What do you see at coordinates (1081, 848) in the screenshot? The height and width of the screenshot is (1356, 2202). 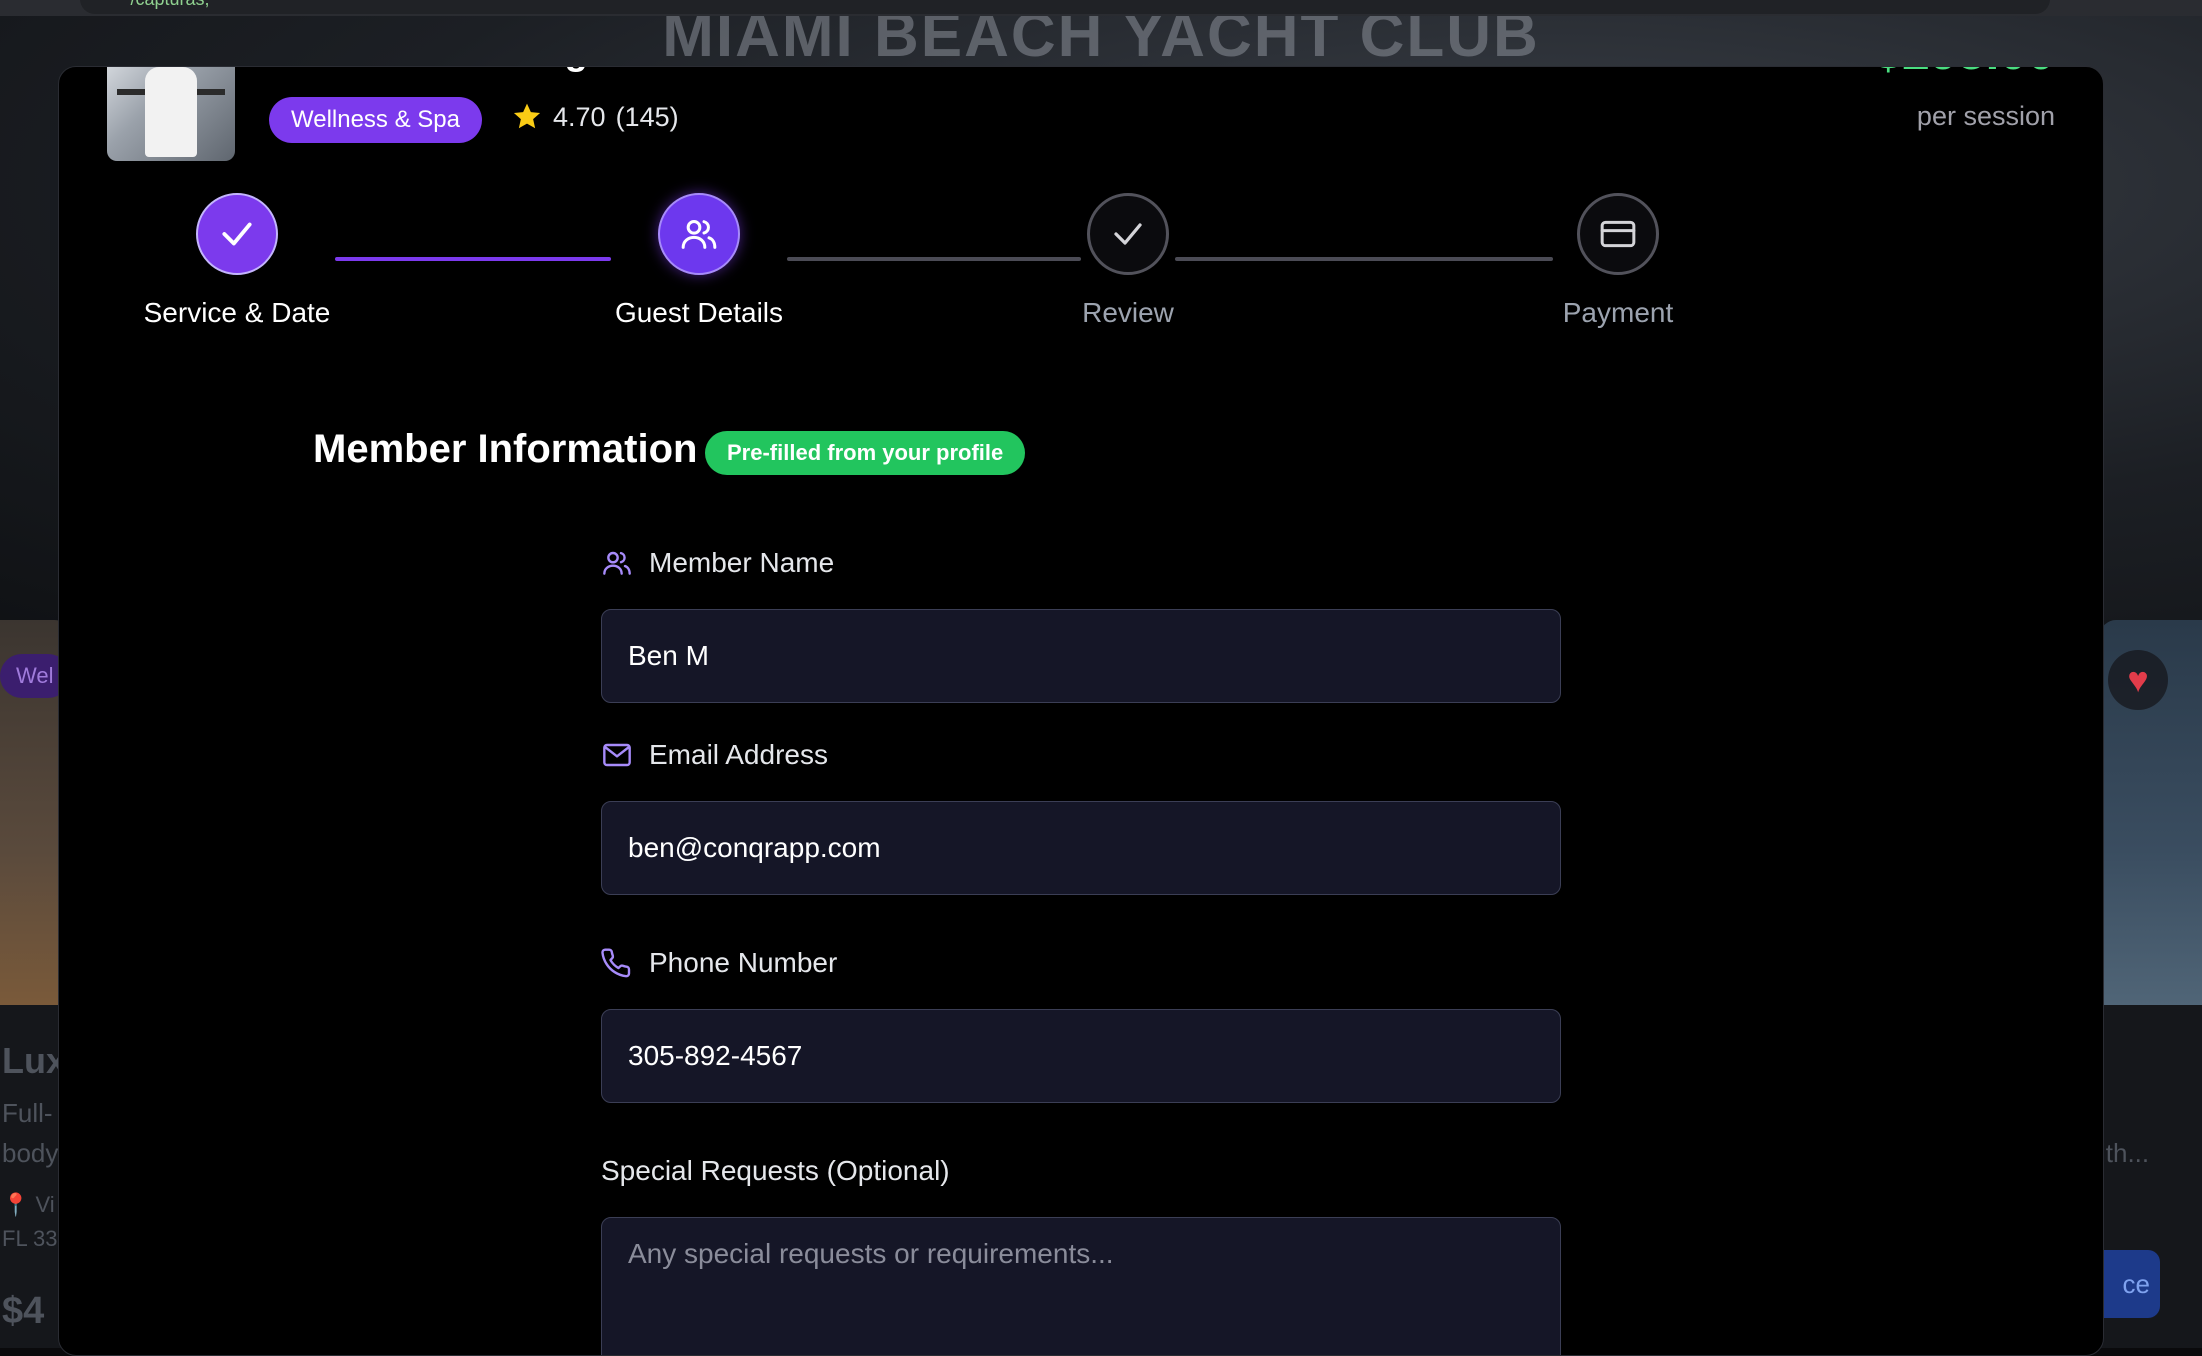 I see `email-field` at bounding box center [1081, 848].